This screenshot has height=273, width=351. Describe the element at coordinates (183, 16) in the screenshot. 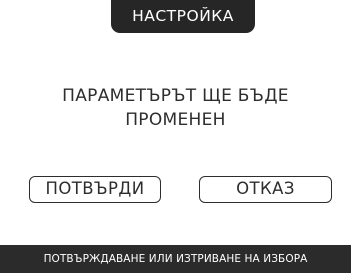

I see `page-title: НАСТРОЙКА` at that location.